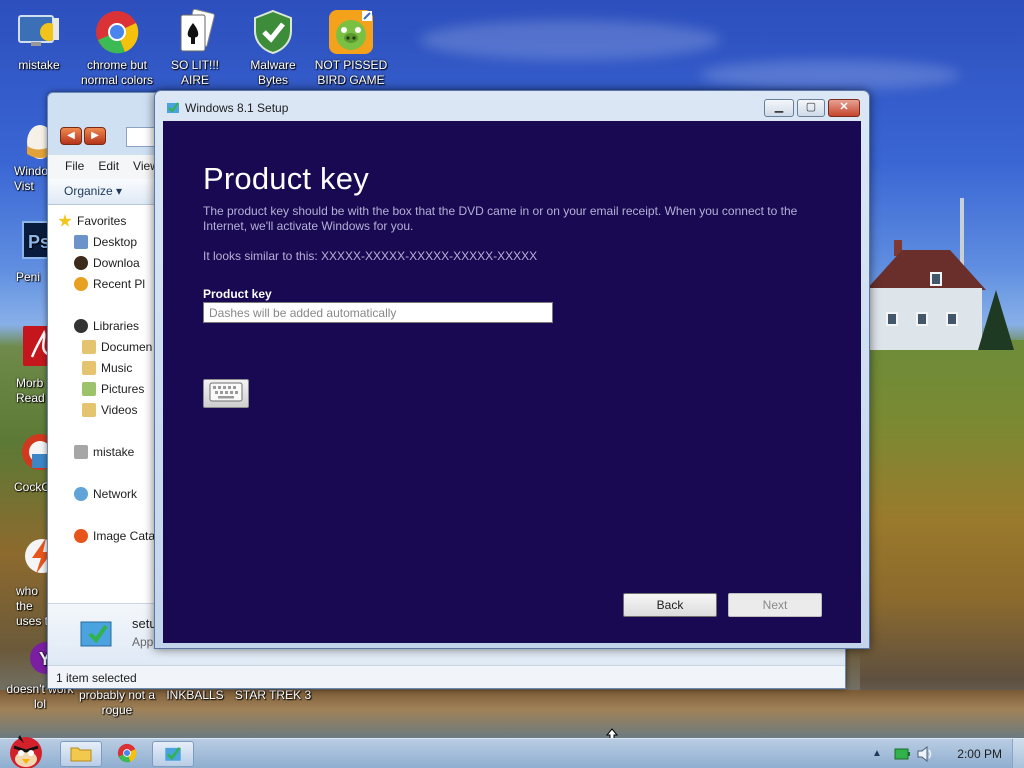 Image resolution: width=1024 pixels, height=768 pixels. Describe the element at coordinates (195, 48) in the screenshot. I see `desktop-icon-solitaire: SO LIT!!! AIRE` at that location.